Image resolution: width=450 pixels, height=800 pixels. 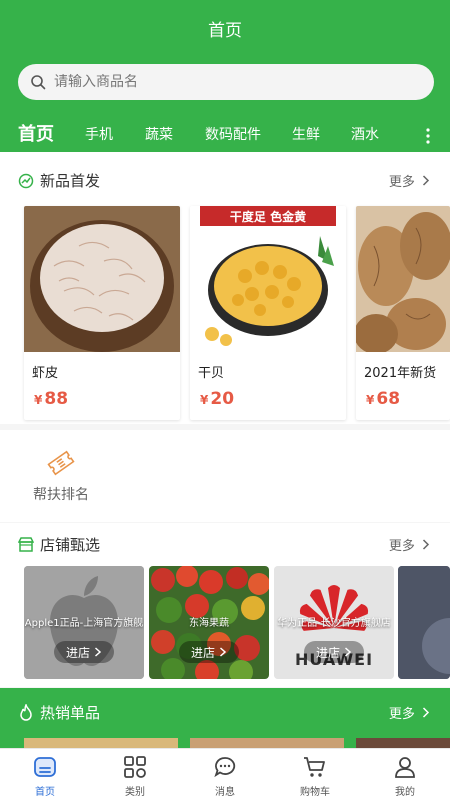 I want to click on product-card: 2021年新货 ¥68, so click(x=403, y=313).